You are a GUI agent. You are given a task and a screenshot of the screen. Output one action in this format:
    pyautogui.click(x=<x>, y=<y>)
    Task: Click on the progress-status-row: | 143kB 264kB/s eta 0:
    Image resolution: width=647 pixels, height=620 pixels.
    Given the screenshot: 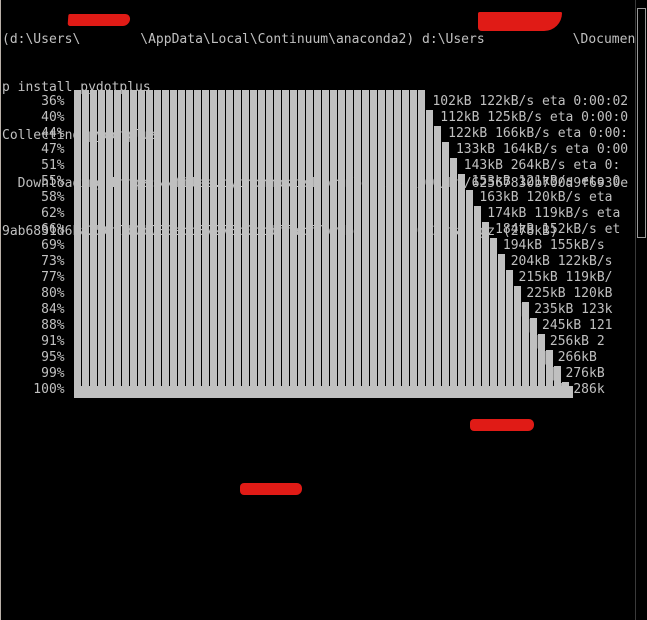 What is the action you would take?
    pyautogui.click(x=311, y=165)
    